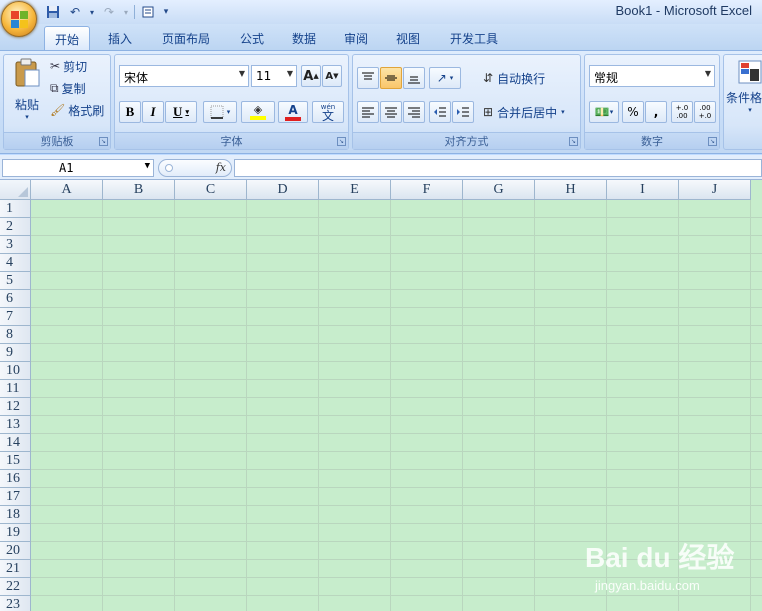  Describe the element at coordinates (15, 497) in the screenshot. I see `row-header: 17` at that location.